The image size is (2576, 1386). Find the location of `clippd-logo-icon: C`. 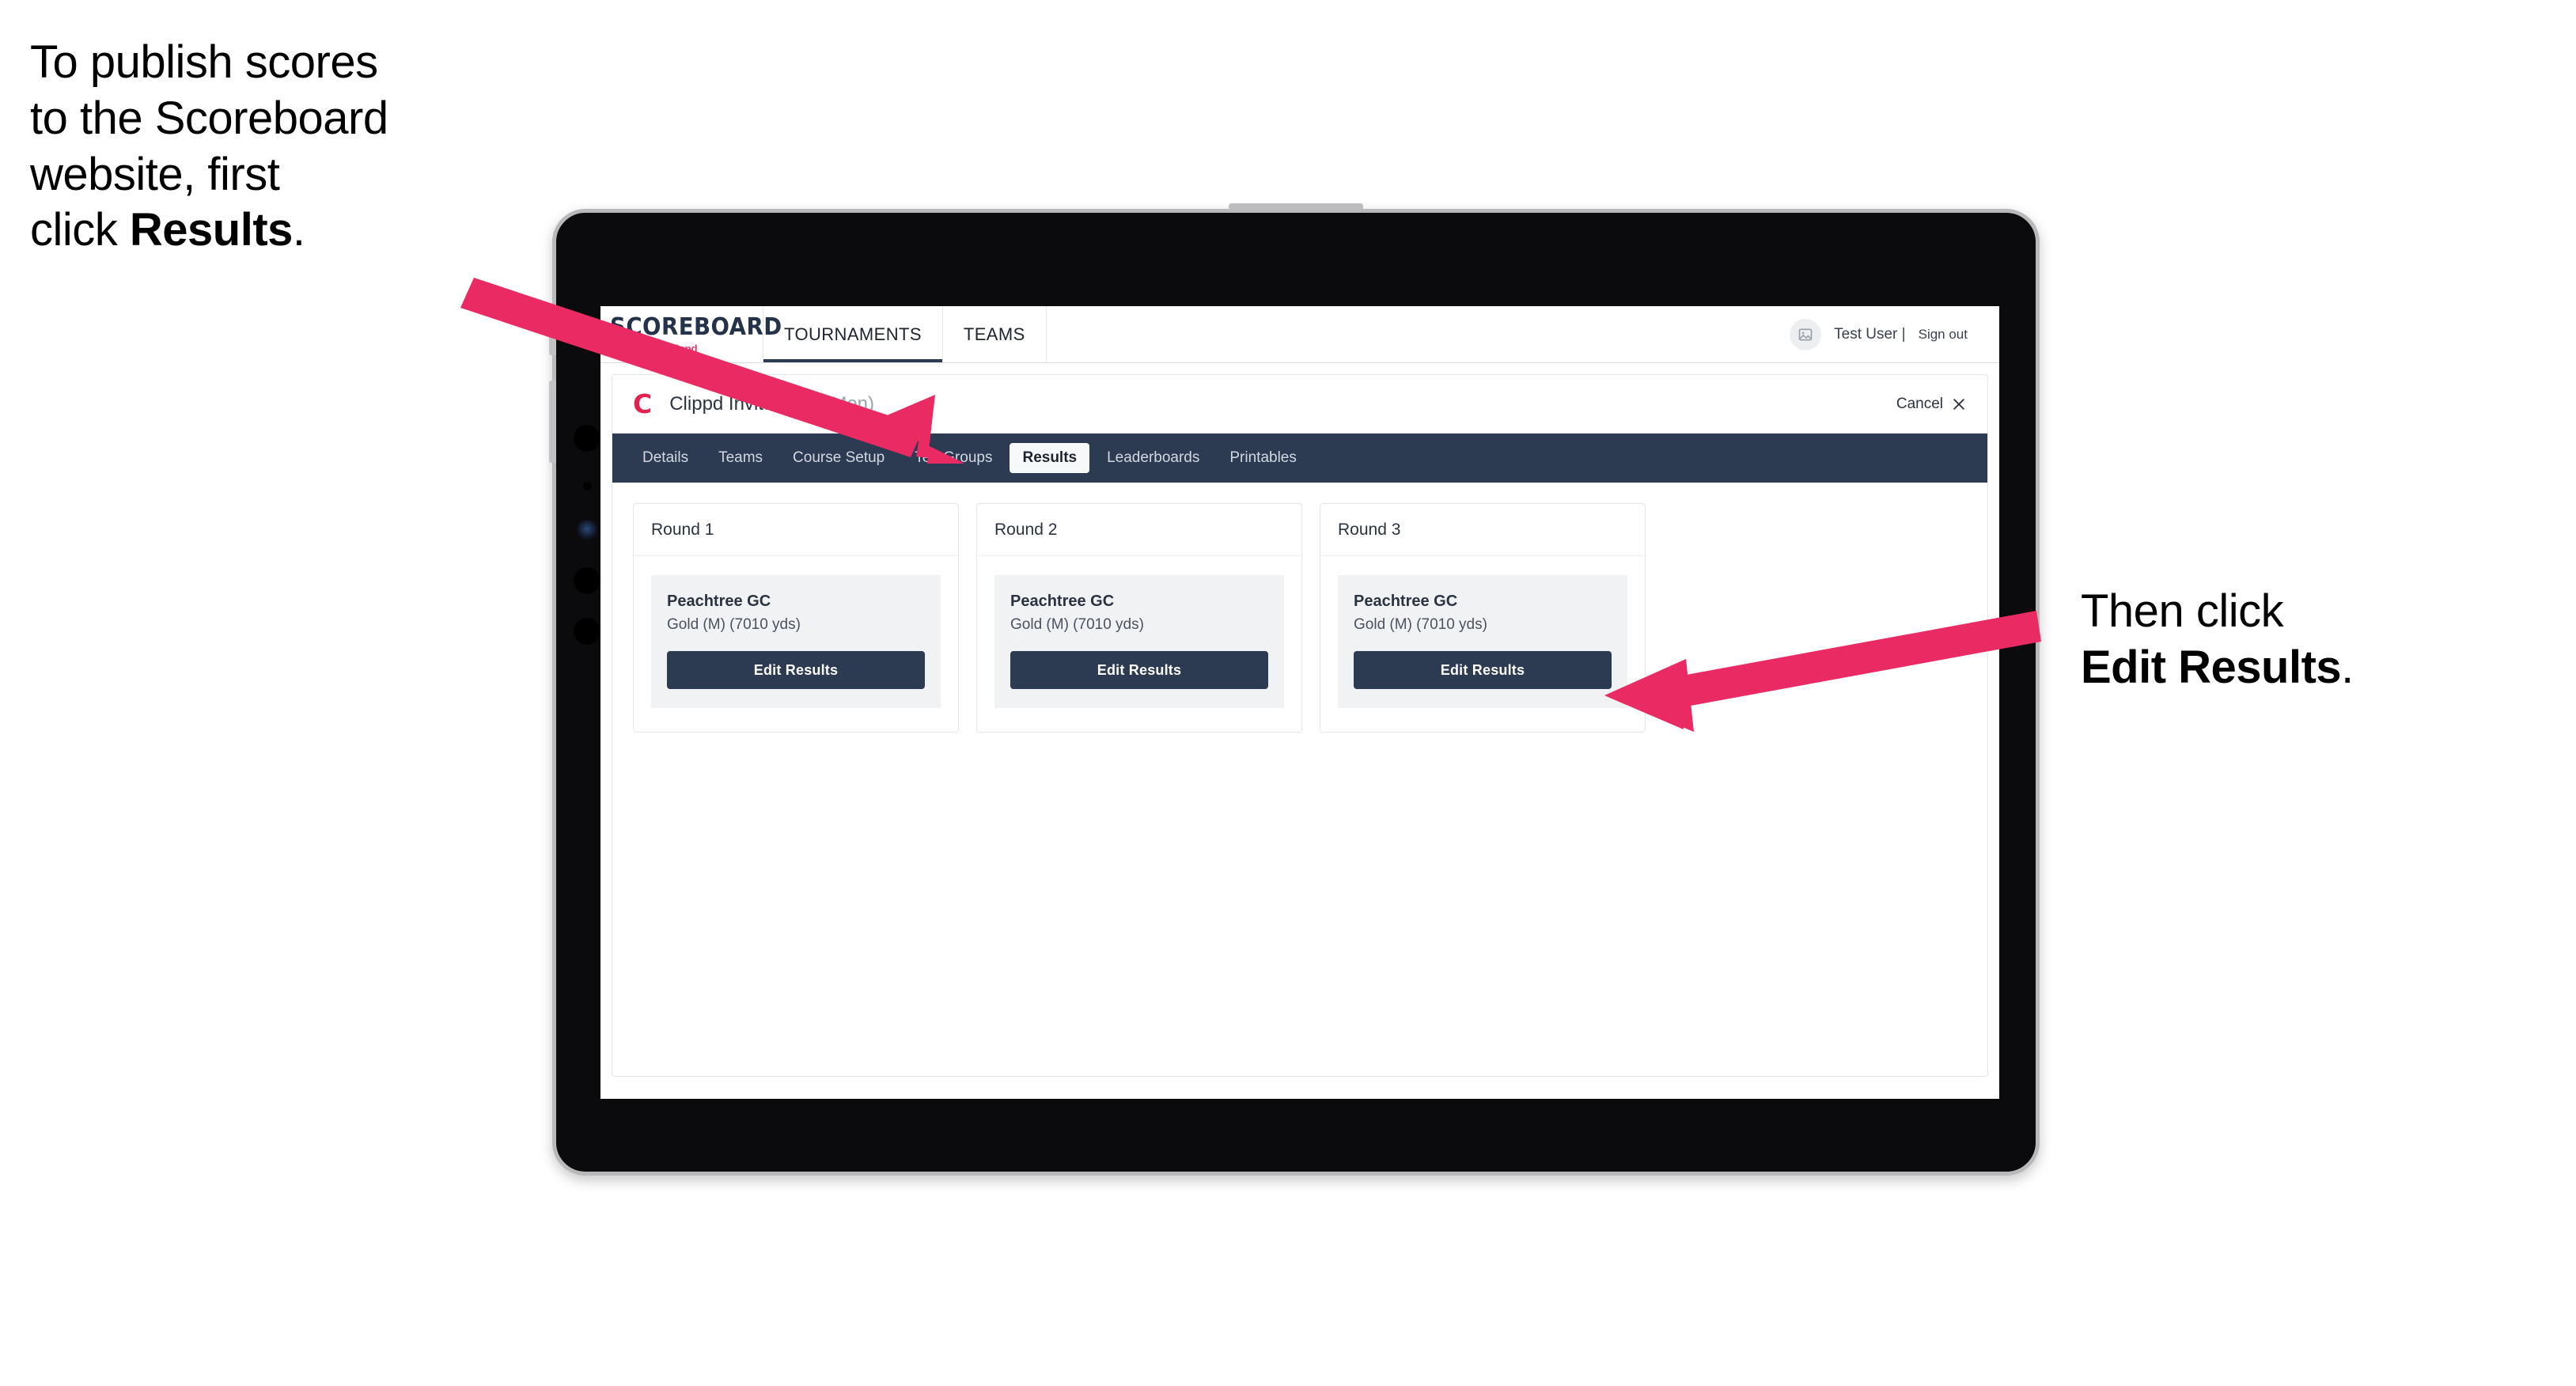

clippd-logo-icon: C is located at coordinates (643, 403).